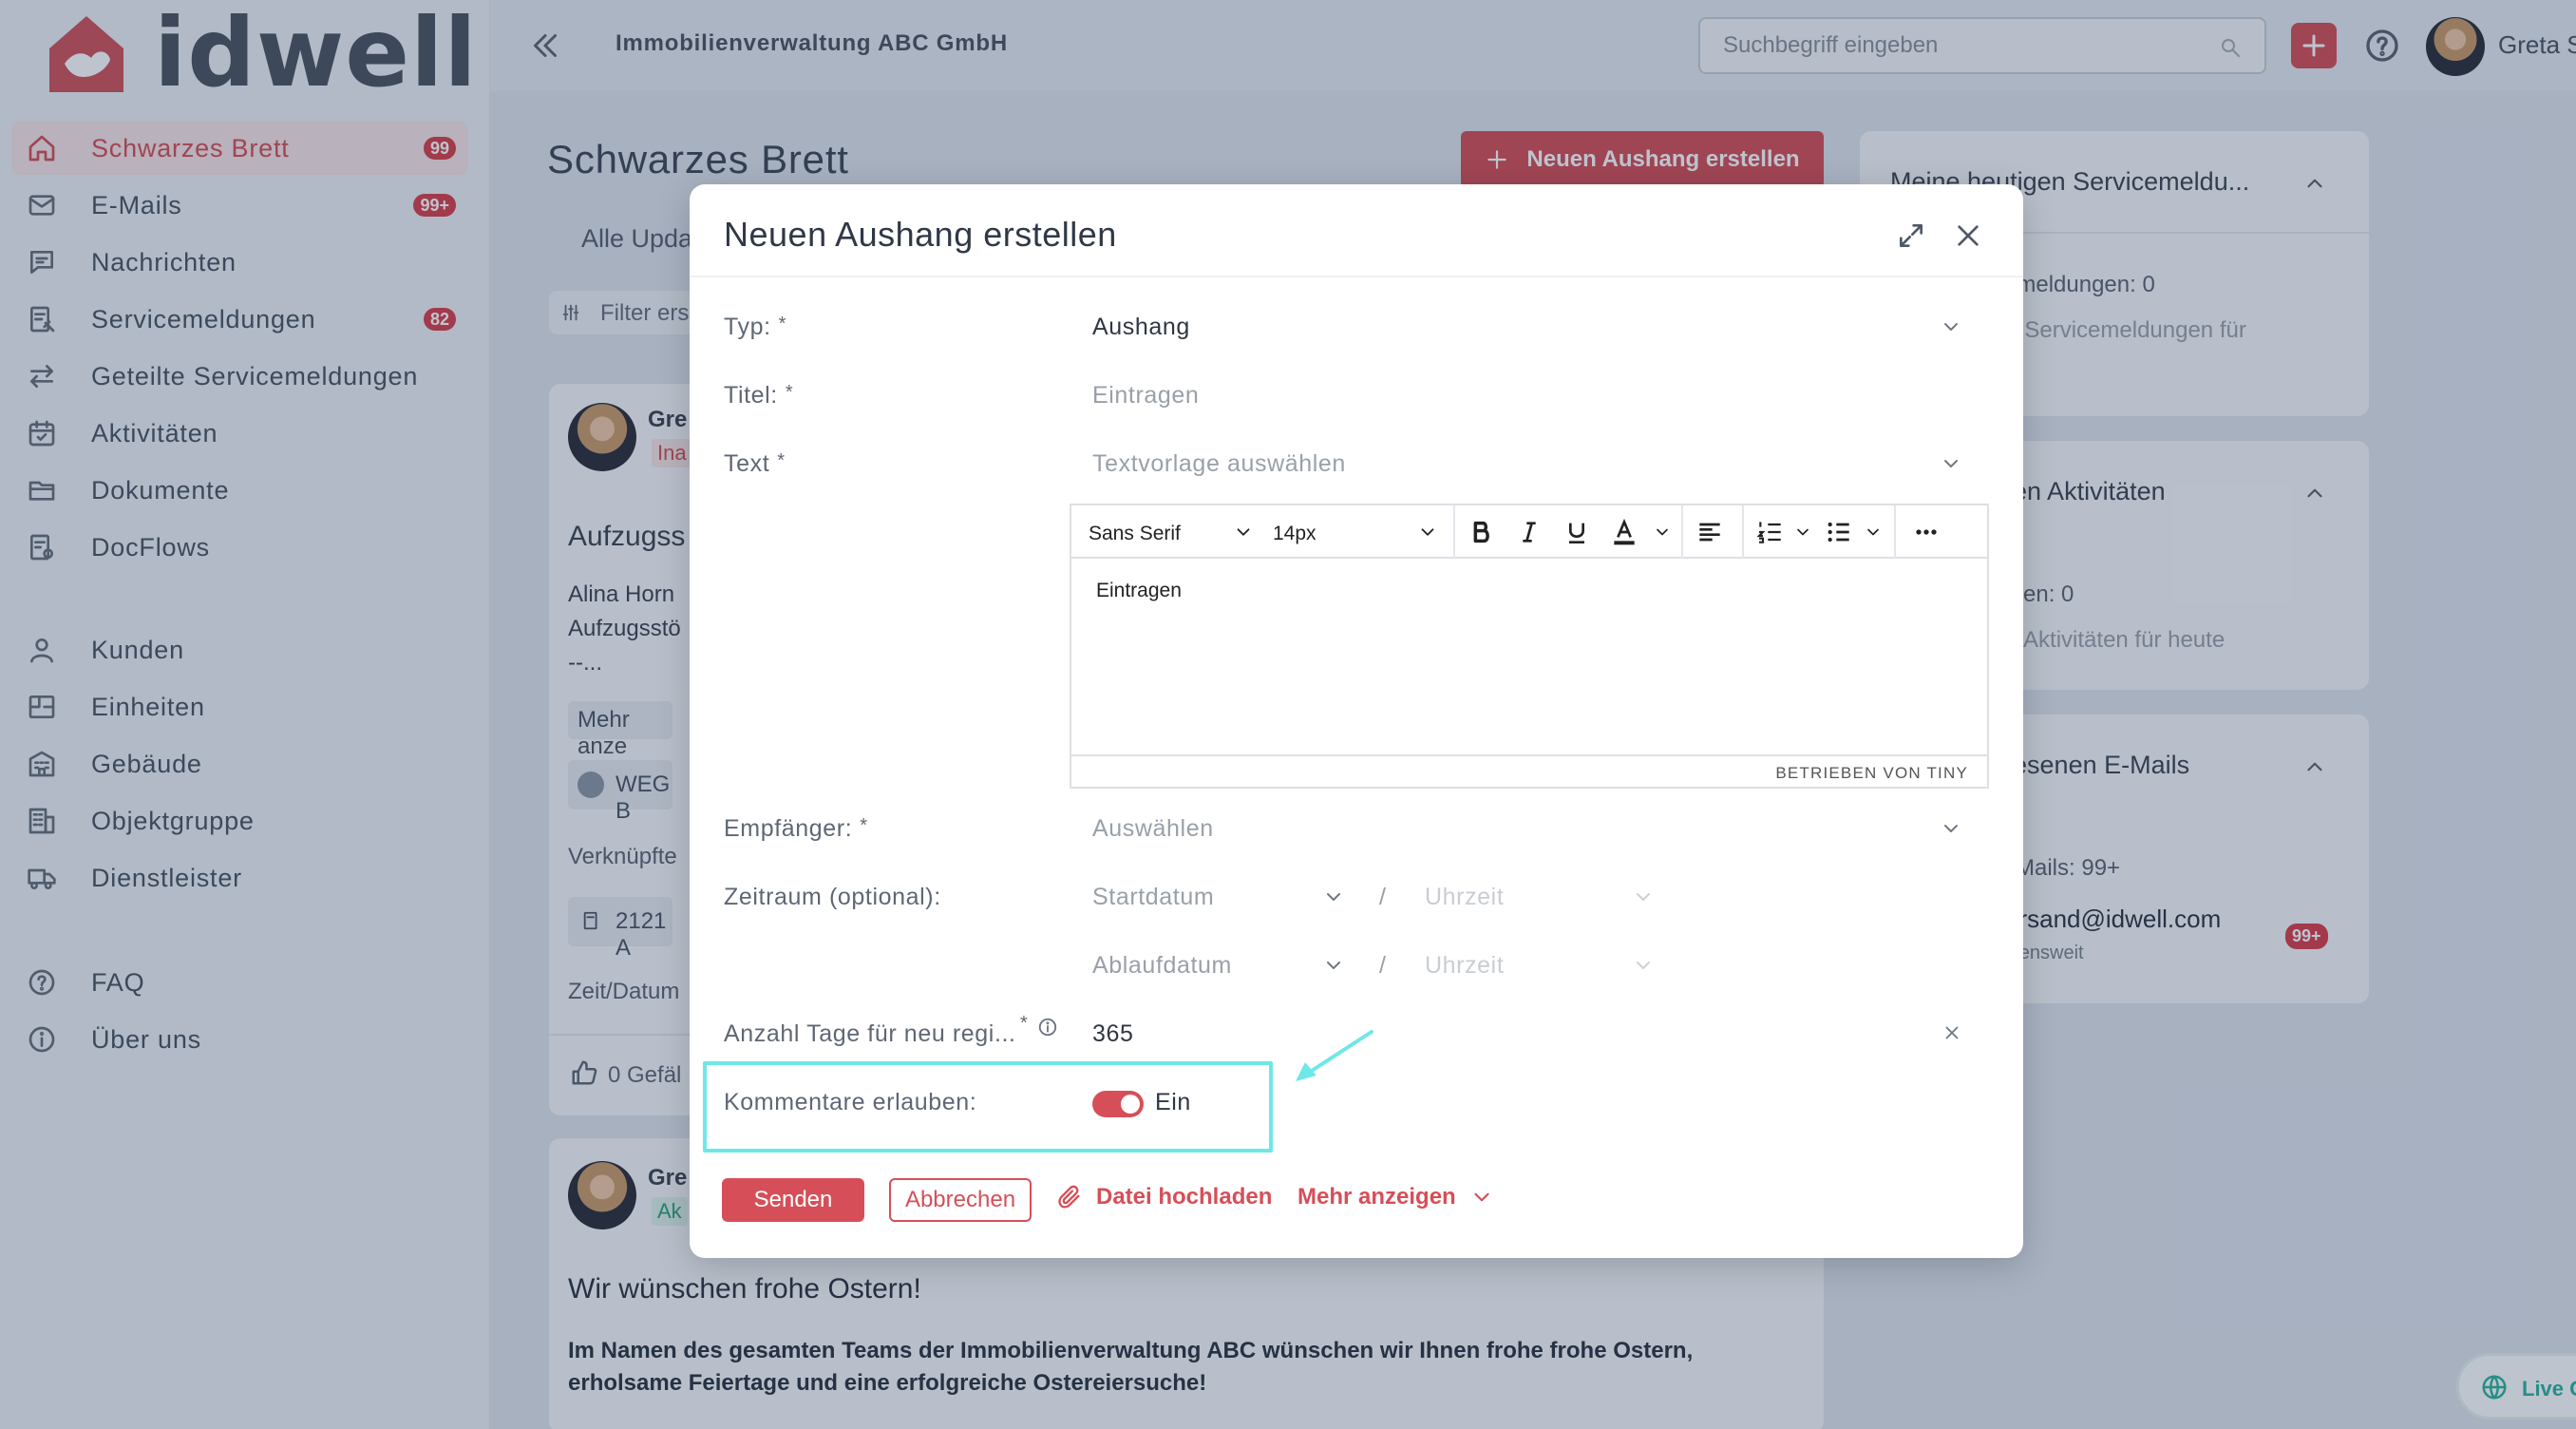  I want to click on more-options-icon, so click(1926, 532).